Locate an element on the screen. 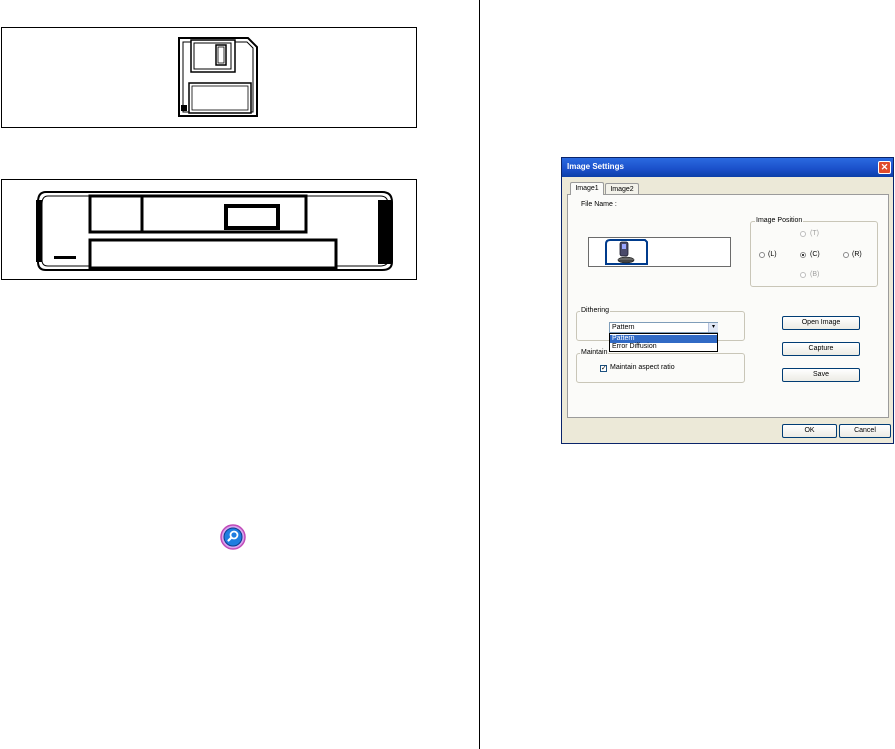 The image size is (895, 749). floppy-disk-icon is located at coordinates (218, 77).